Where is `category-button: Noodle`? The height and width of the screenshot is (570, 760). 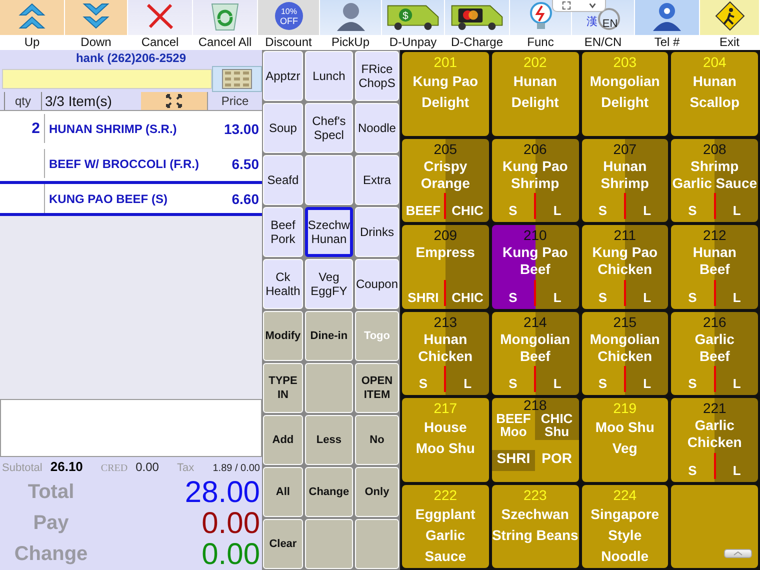 category-button: Noodle is located at coordinates (376, 128).